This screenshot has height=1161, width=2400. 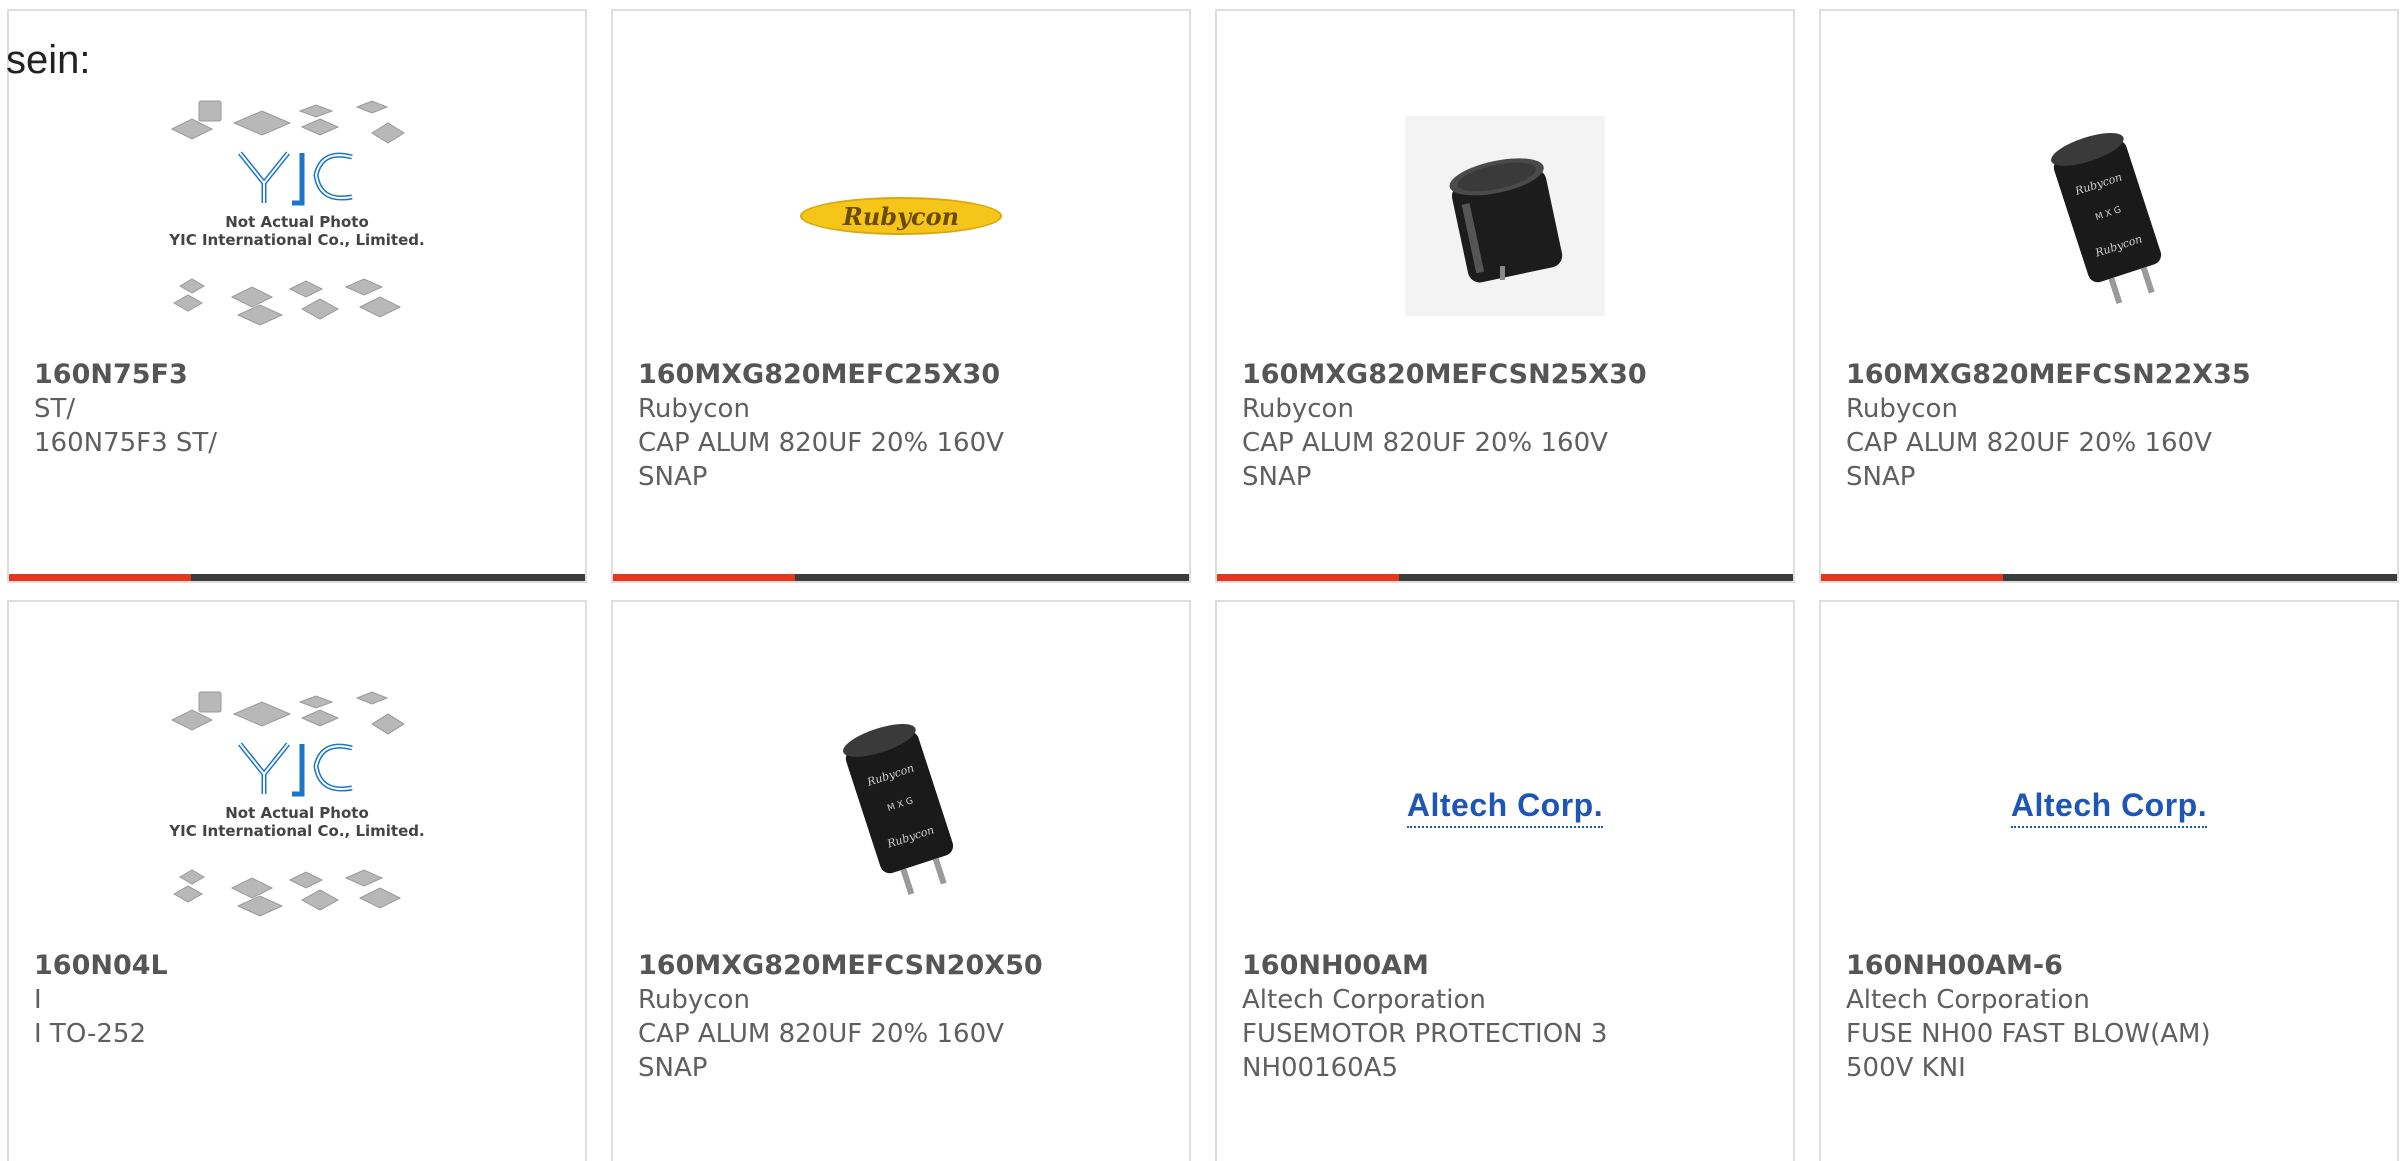 What do you see at coordinates (299, 409) in the screenshot?
I see `product-info: 160N75F3 ST/ 160N75F3 ST/` at bounding box center [299, 409].